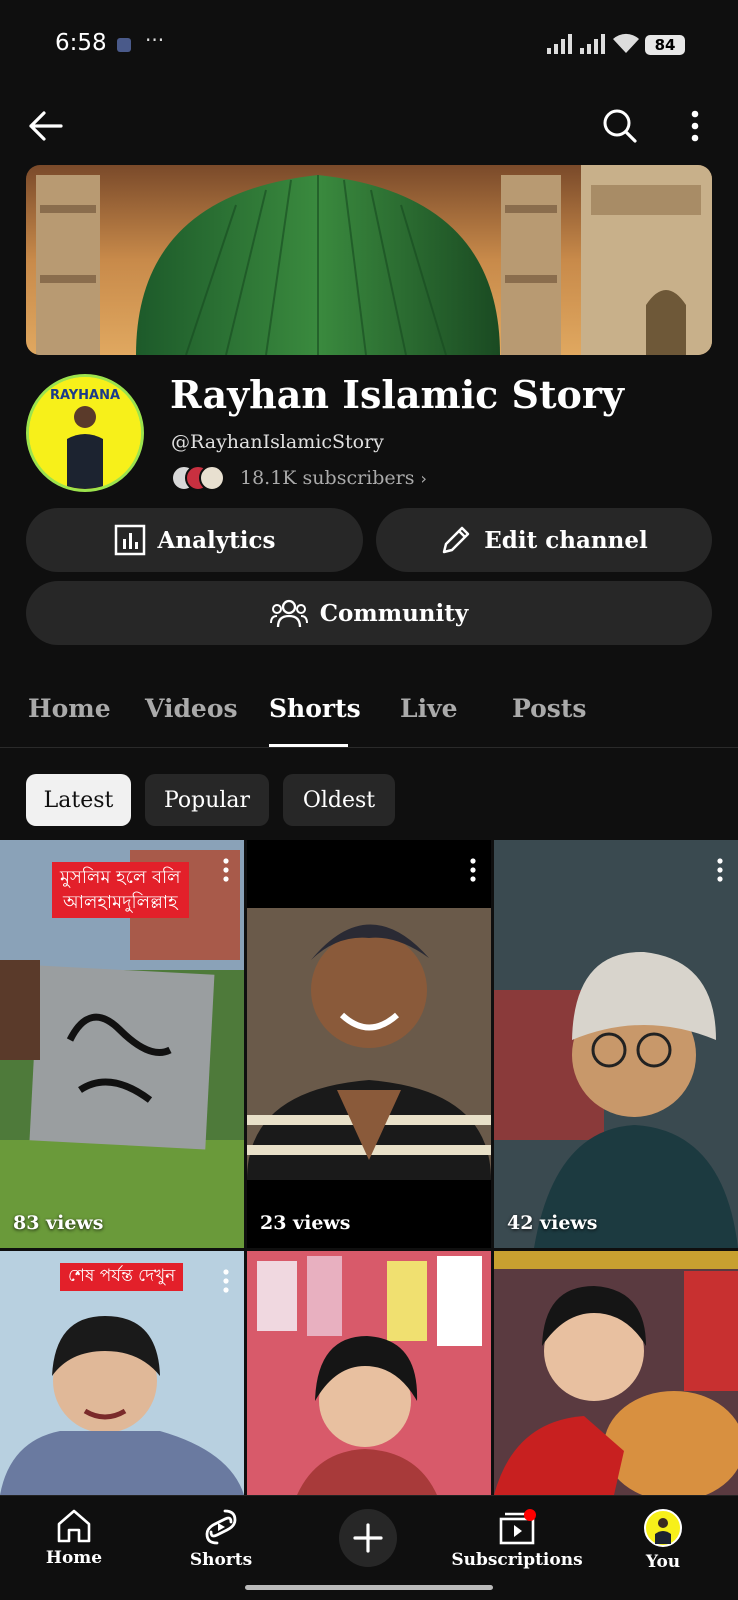 The image size is (738, 1600). What do you see at coordinates (207, 800) in the screenshot?
I see `filter-popular: Popular` at bounding box center [207, 800].